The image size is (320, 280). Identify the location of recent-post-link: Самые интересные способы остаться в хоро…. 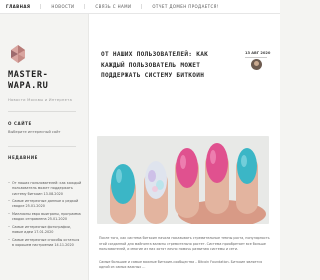
(45, 243).